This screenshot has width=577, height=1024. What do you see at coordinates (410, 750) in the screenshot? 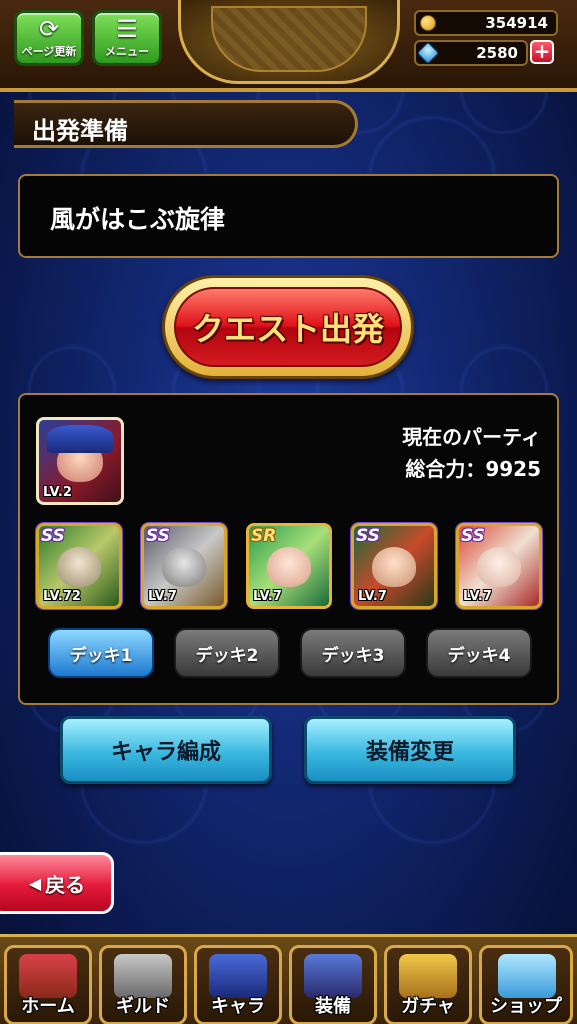
I see `equipment-change-button: 装備変更` at bounding box center [410, 750].